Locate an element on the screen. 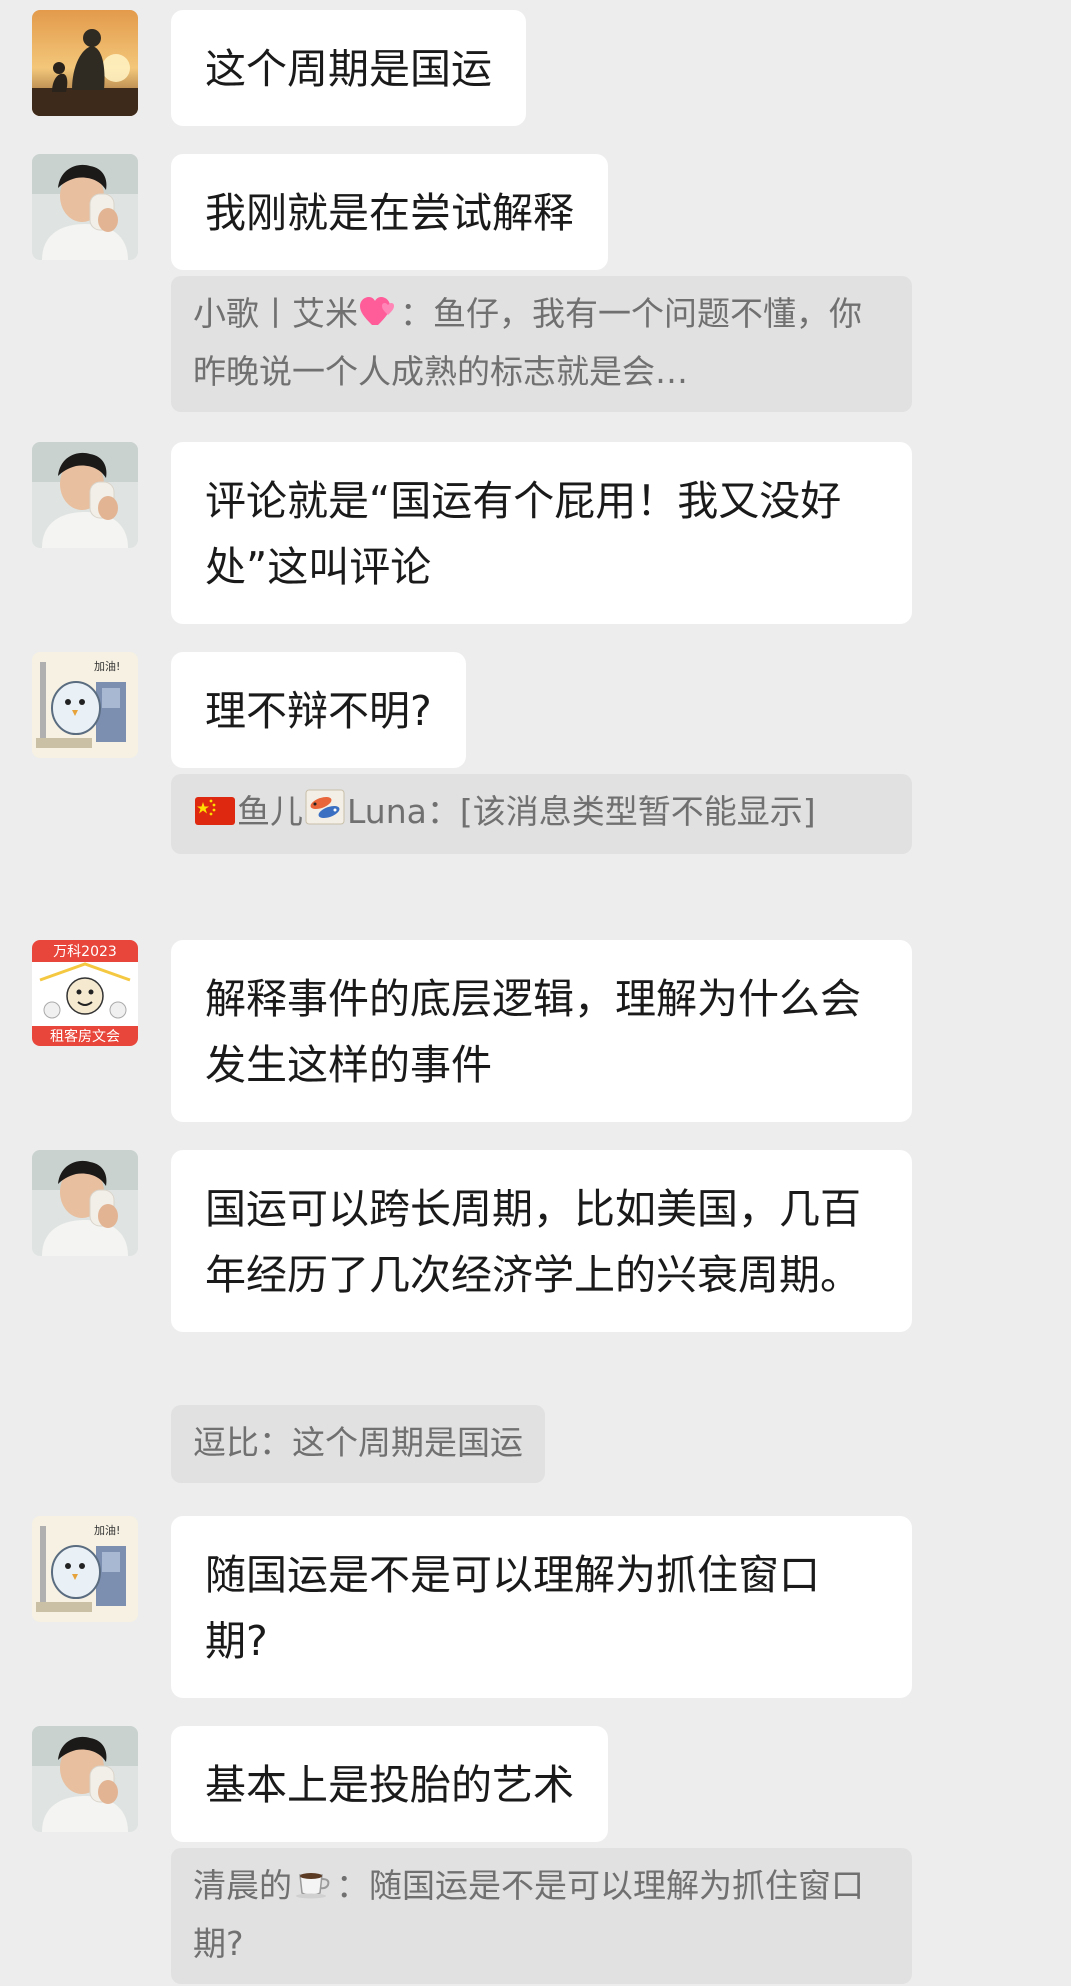 This screenshot has height=1986, width=1071. svg-text: 租客房文会 is located at coordinates (85, 1036).